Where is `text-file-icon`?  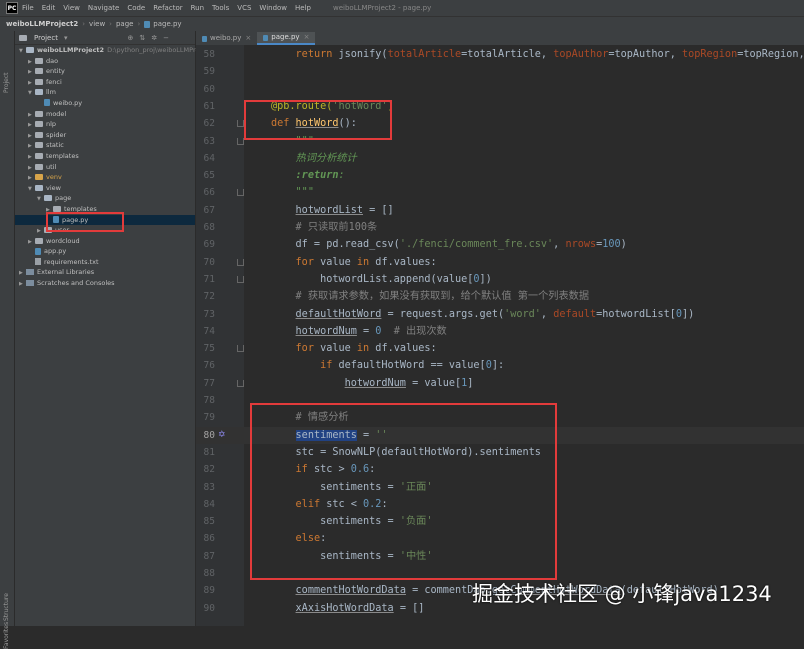 text-file-icon is located at coordinates (38, 262).